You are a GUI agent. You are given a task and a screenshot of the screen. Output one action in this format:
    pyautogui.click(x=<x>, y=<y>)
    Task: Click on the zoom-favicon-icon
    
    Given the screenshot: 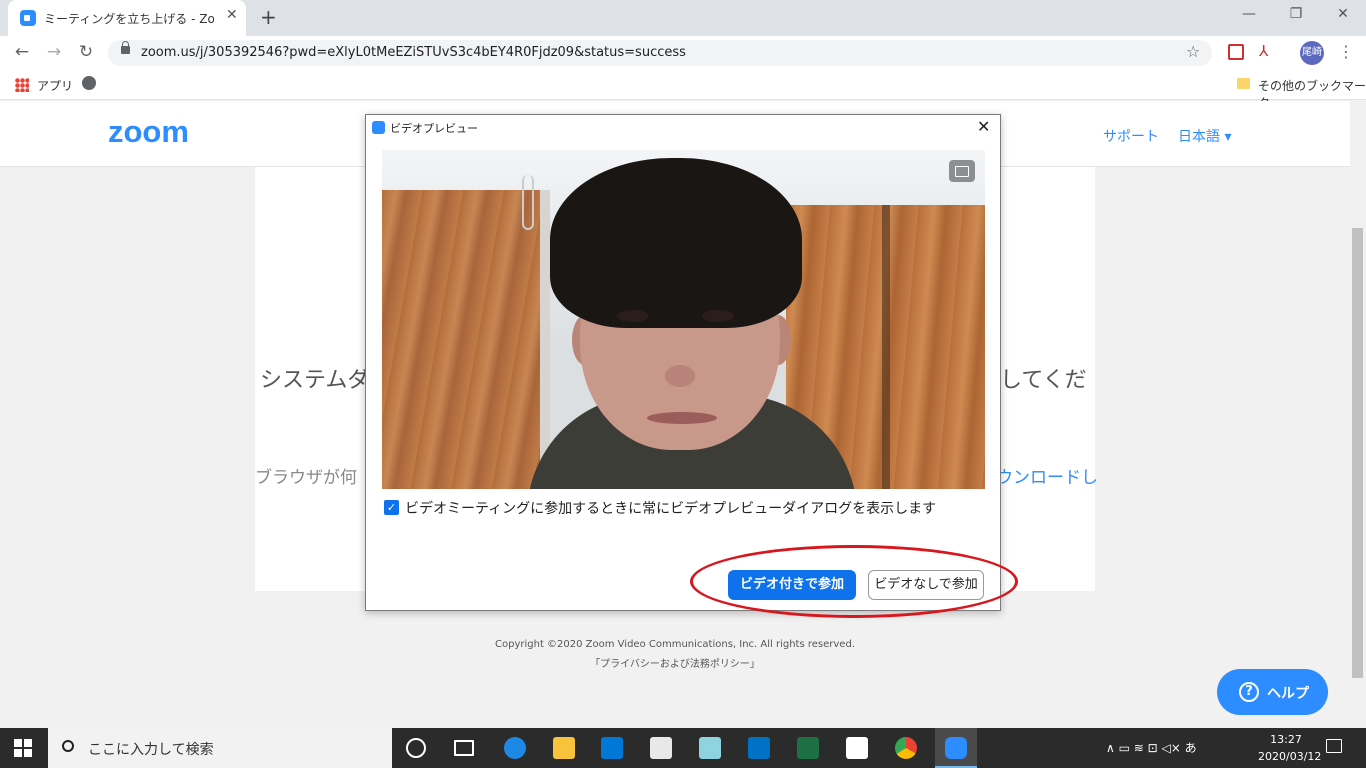 What is the action you would take?
    pyautogui.click(x=28, y=18)
    